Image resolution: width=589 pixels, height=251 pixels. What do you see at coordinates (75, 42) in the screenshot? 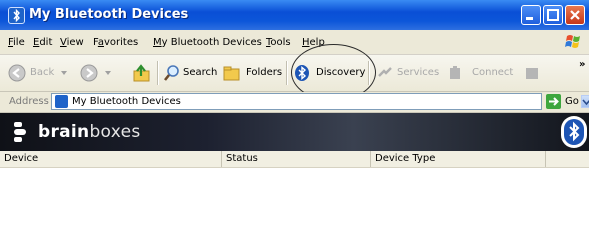
I see `menu-view-label: iew` at bounding box center [75, 42].